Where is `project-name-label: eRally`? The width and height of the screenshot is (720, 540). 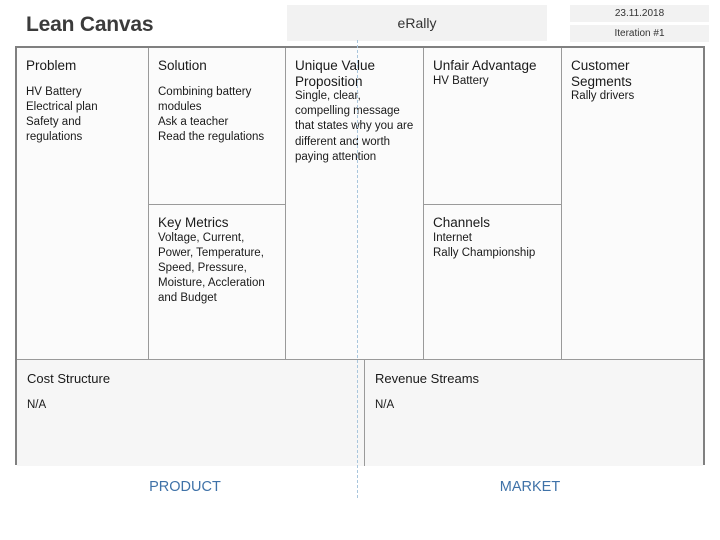
project-name-label: eRally is located at coordinates (417, 23).